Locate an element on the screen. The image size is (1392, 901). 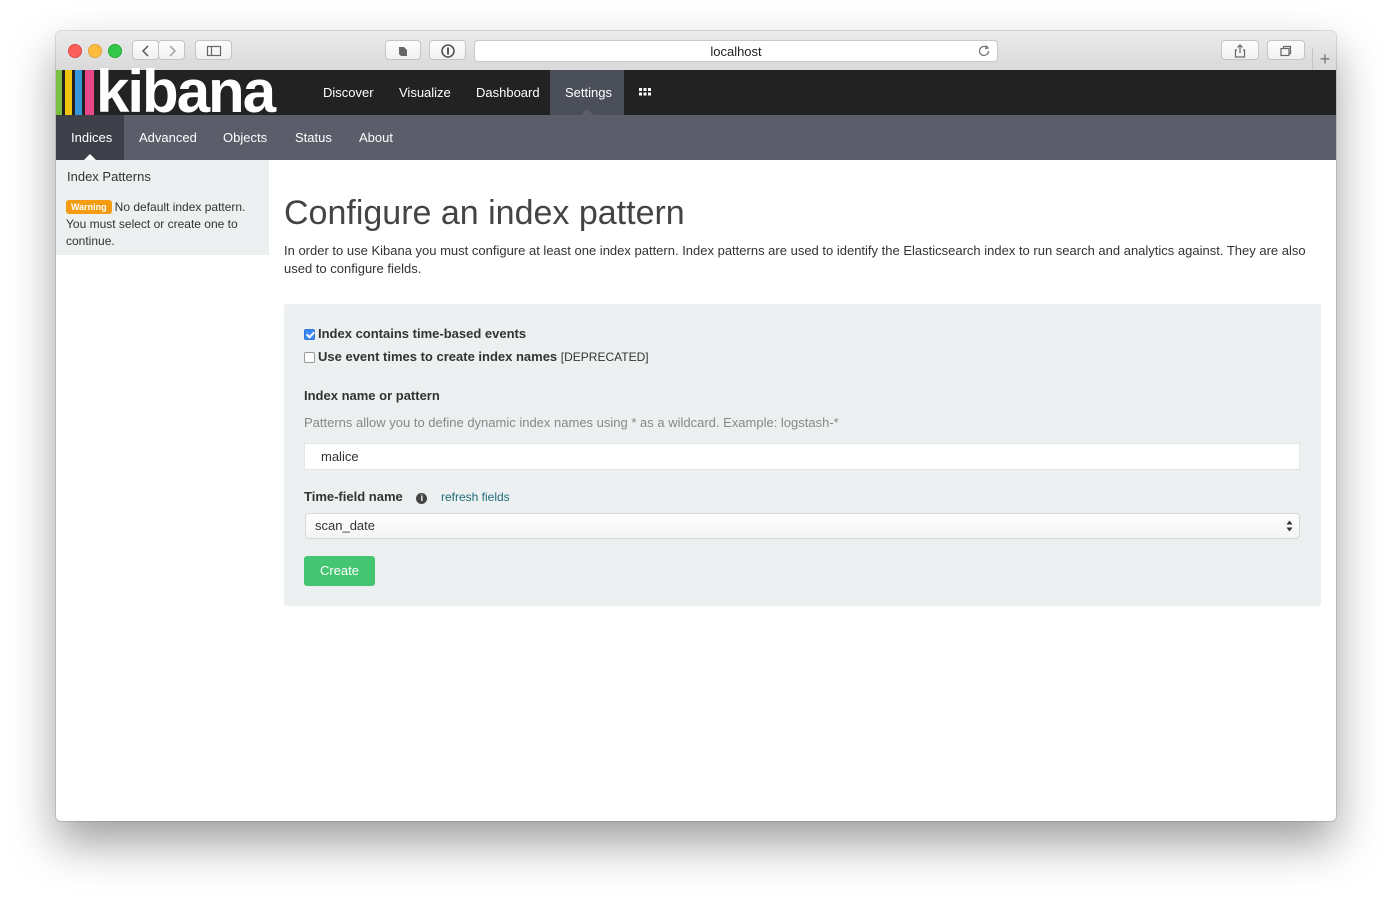
app-grid-icon is located at coordinates (645, 92).